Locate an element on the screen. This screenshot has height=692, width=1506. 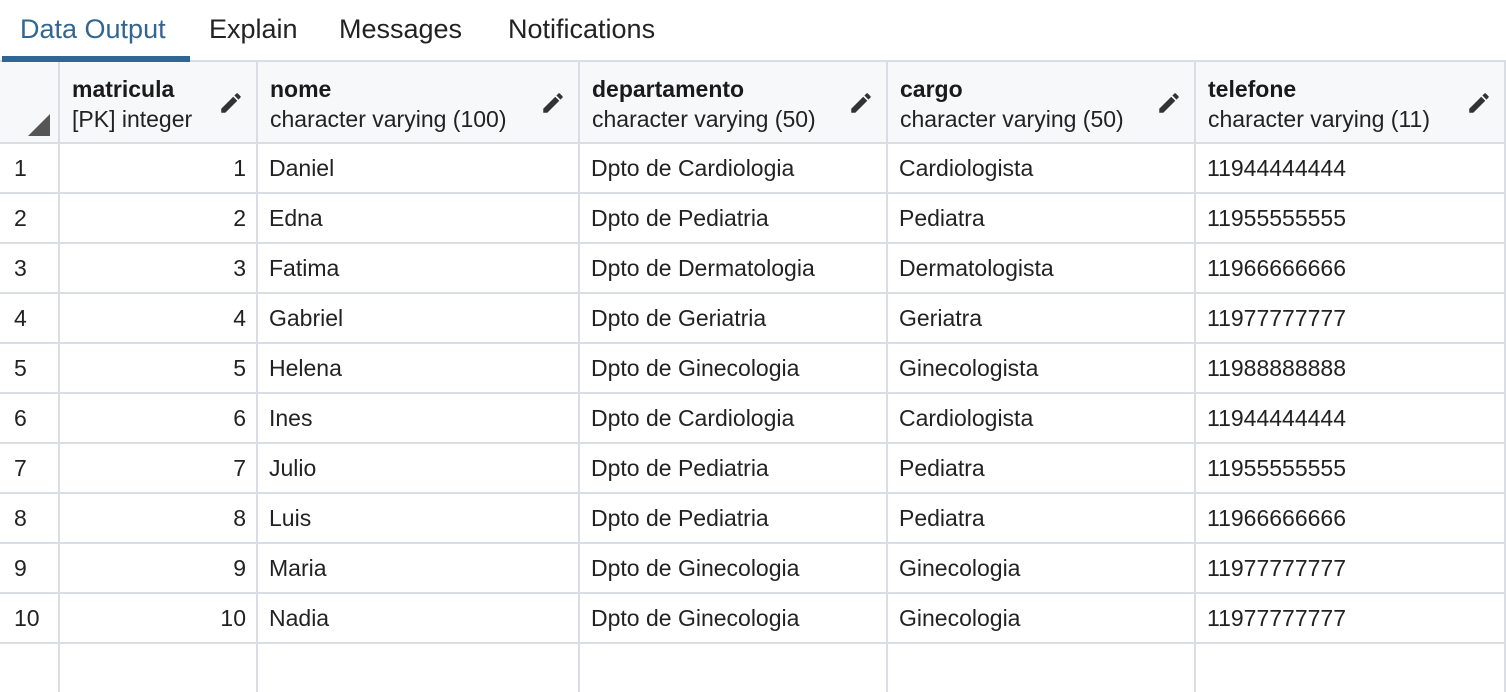
column-name: cargo is located at coordinates (931, 89).